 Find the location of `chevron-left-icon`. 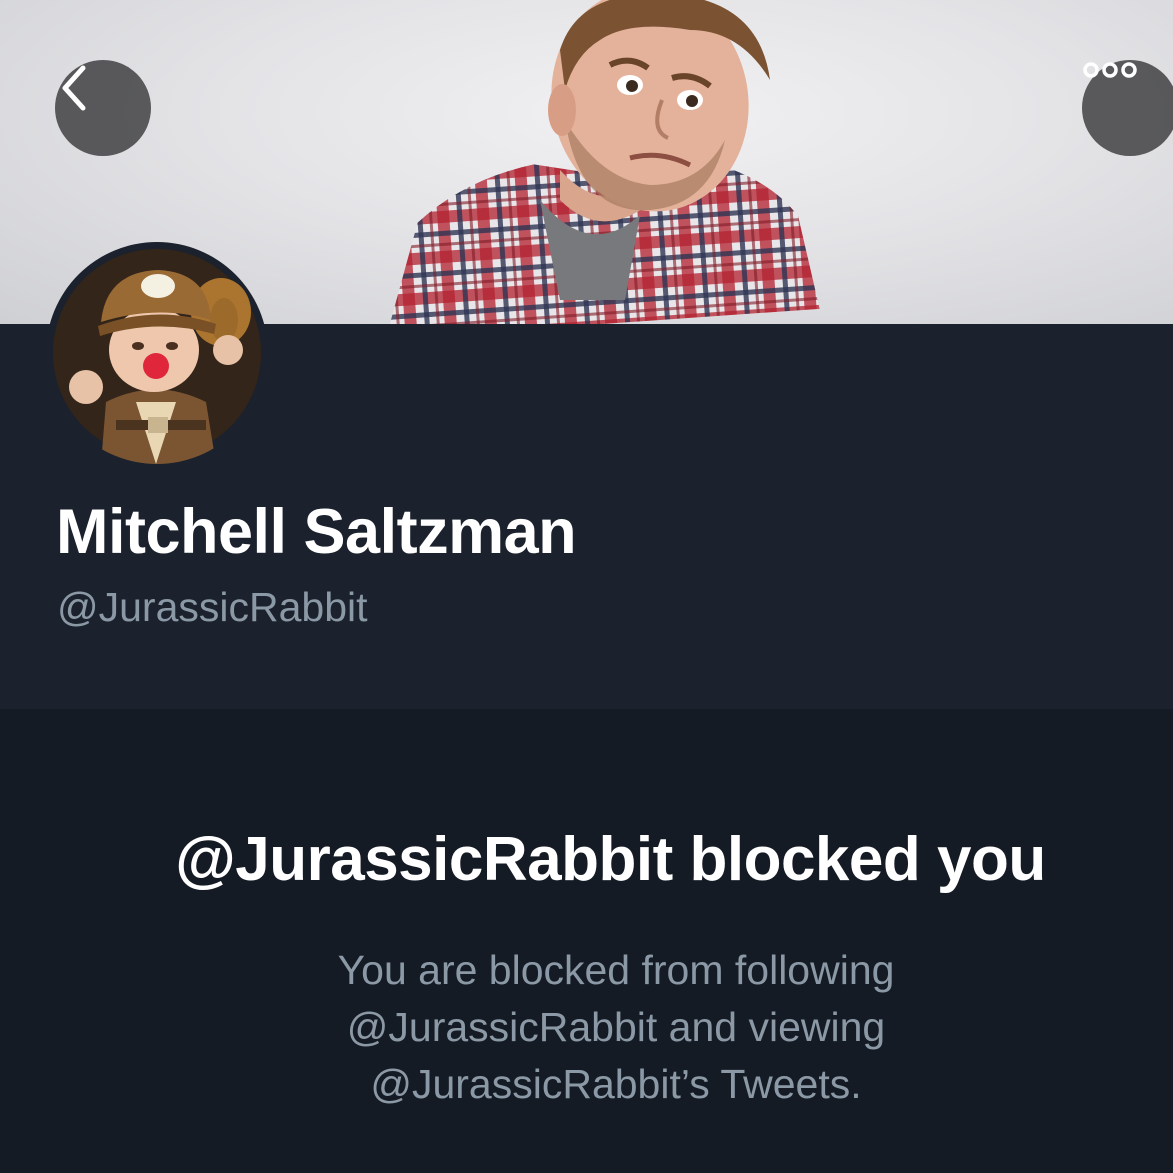

chevron-left-icon is located at coordinates (74, 88).